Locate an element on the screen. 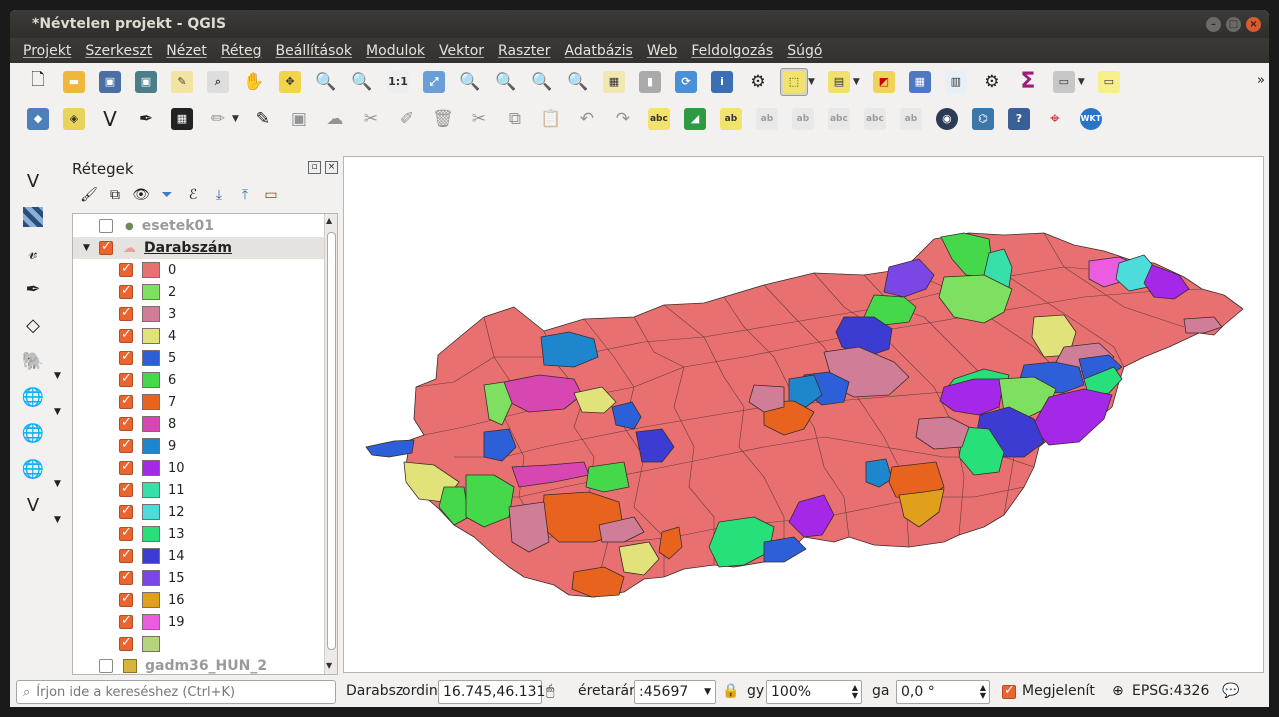 The height and width of the screenshot is (717, 1279). scroll-up-icon: ▲ is located at coordinates (329, 220).